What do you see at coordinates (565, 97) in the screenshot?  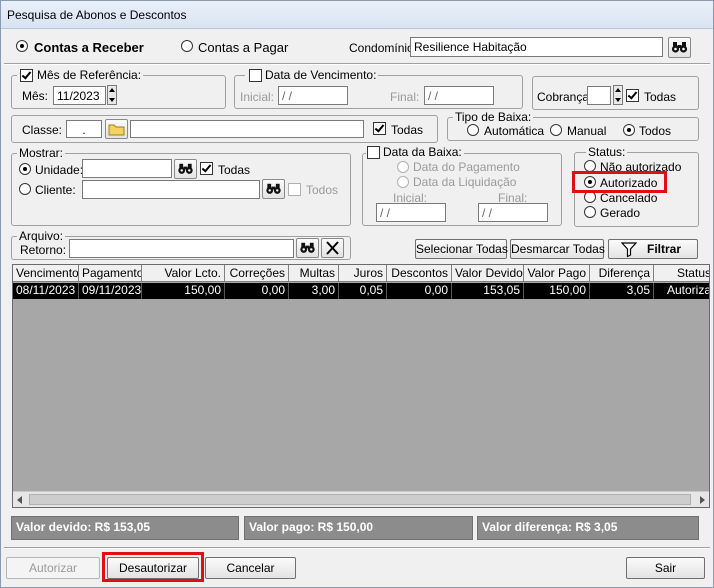 I see `cobranca-label: Cobrança:` at bounding box center [565, 97].